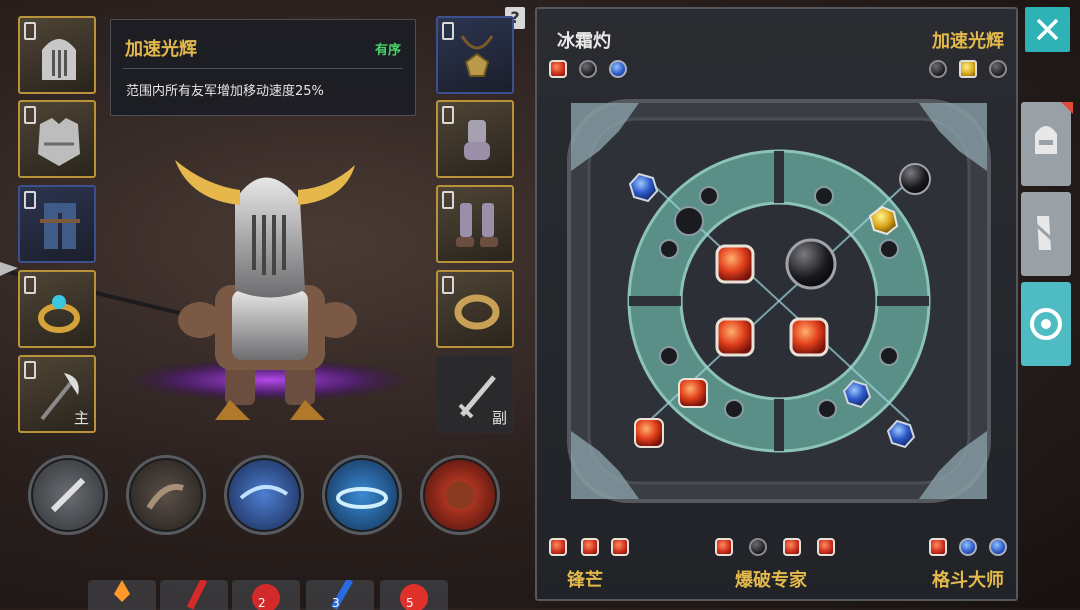 This screenshot has height=610, width=1080. I want to click on campfire-icon, so click(122, 591).